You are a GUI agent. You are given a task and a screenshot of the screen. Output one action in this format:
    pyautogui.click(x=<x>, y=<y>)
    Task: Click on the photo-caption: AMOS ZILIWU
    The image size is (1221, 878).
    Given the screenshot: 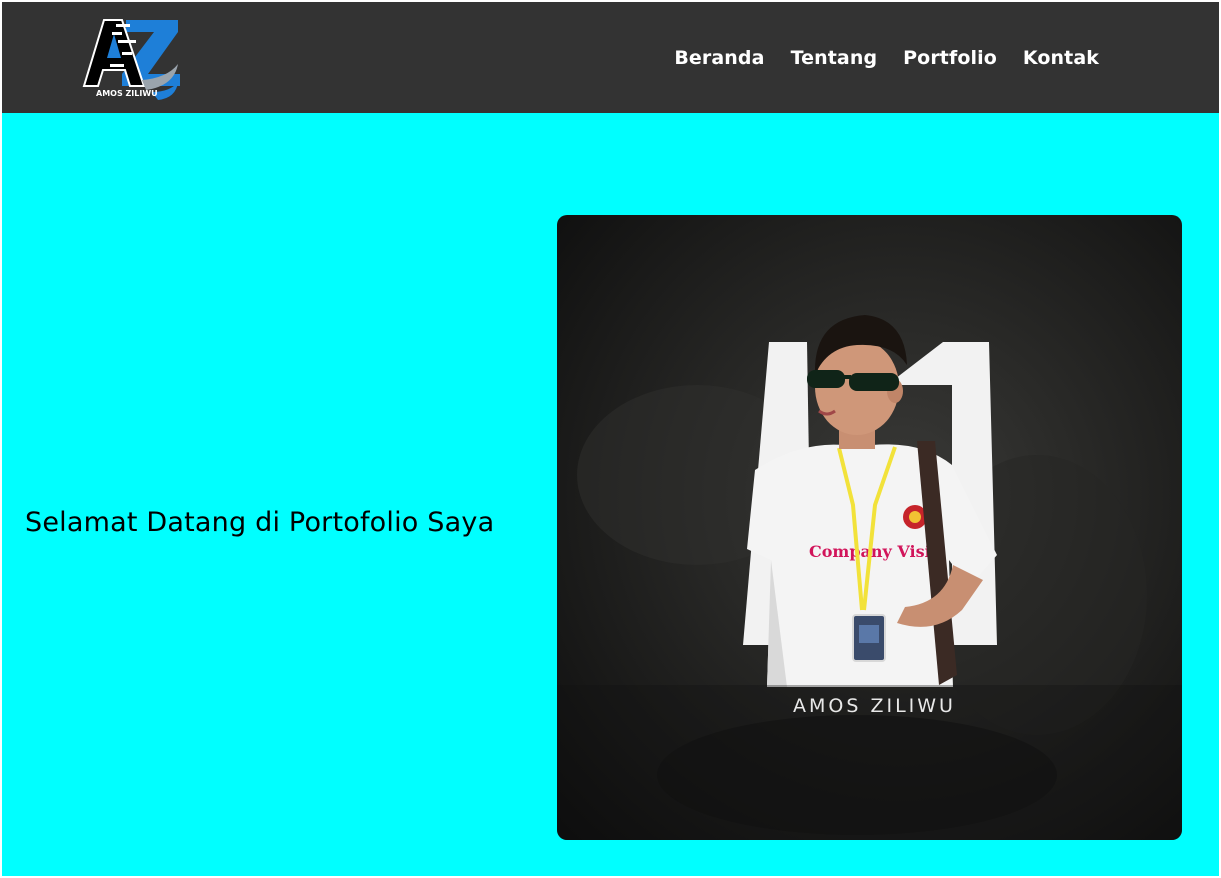 What is the action you would take?
    pyautogui.click(x=874, y=706)
    